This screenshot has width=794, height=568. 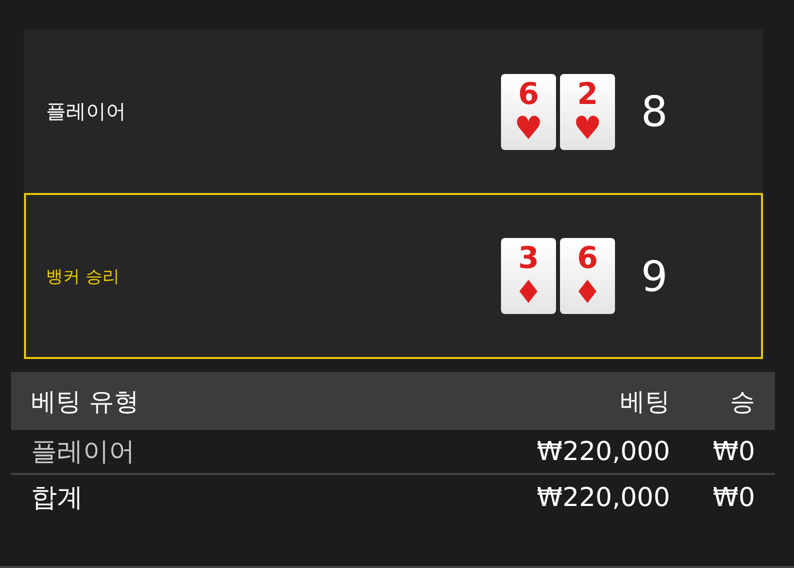 I want to click on card-rank: 3, so click(x=528, y=259).